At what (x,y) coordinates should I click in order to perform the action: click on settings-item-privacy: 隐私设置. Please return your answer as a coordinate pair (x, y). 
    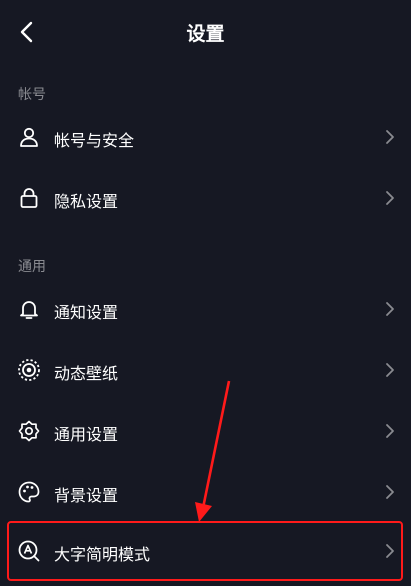
    Looking at the image, I should click on (205, 199).